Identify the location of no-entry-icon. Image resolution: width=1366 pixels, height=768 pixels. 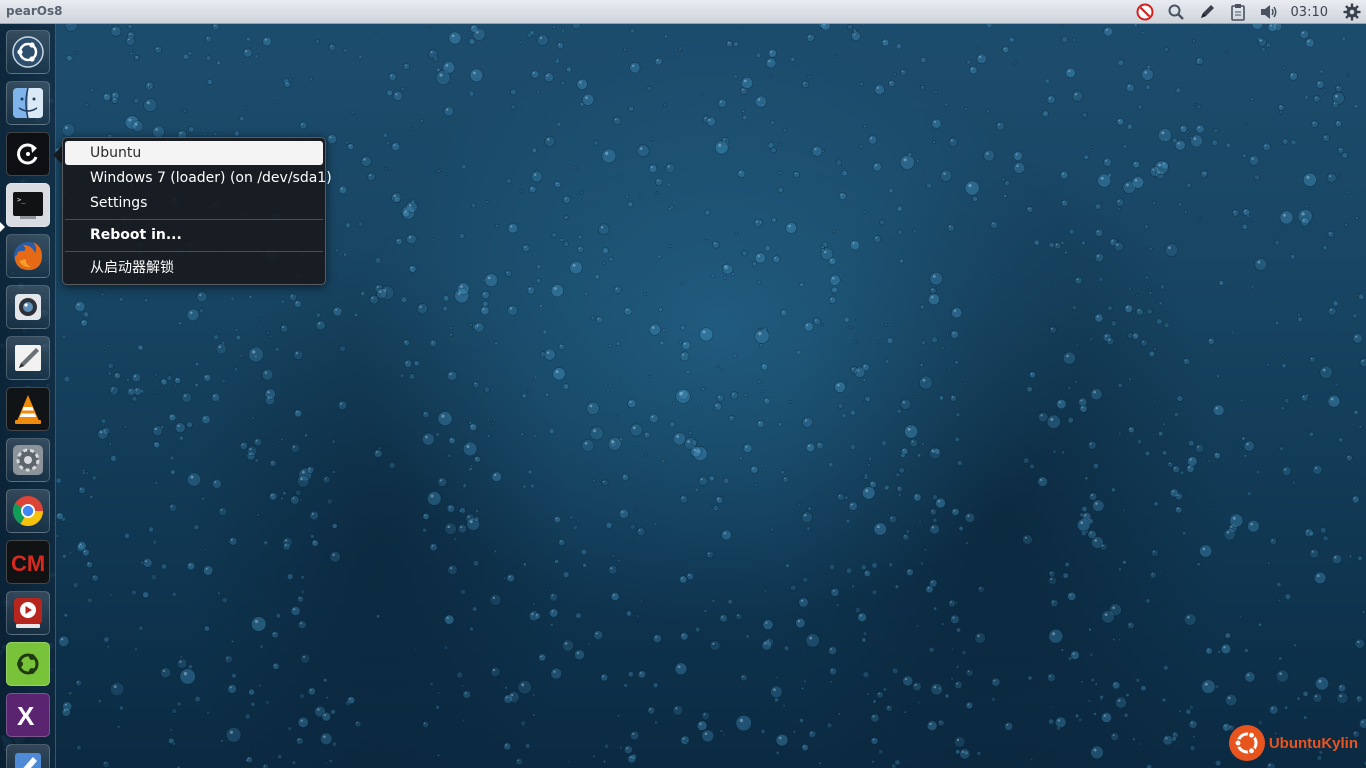
(1145, 12).